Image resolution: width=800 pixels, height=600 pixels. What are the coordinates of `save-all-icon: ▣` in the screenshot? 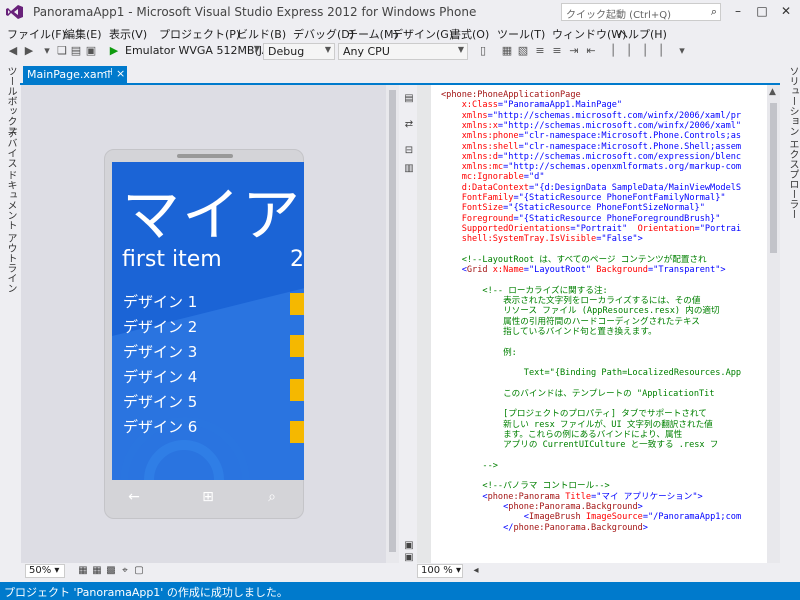 It's located at (91, 51).